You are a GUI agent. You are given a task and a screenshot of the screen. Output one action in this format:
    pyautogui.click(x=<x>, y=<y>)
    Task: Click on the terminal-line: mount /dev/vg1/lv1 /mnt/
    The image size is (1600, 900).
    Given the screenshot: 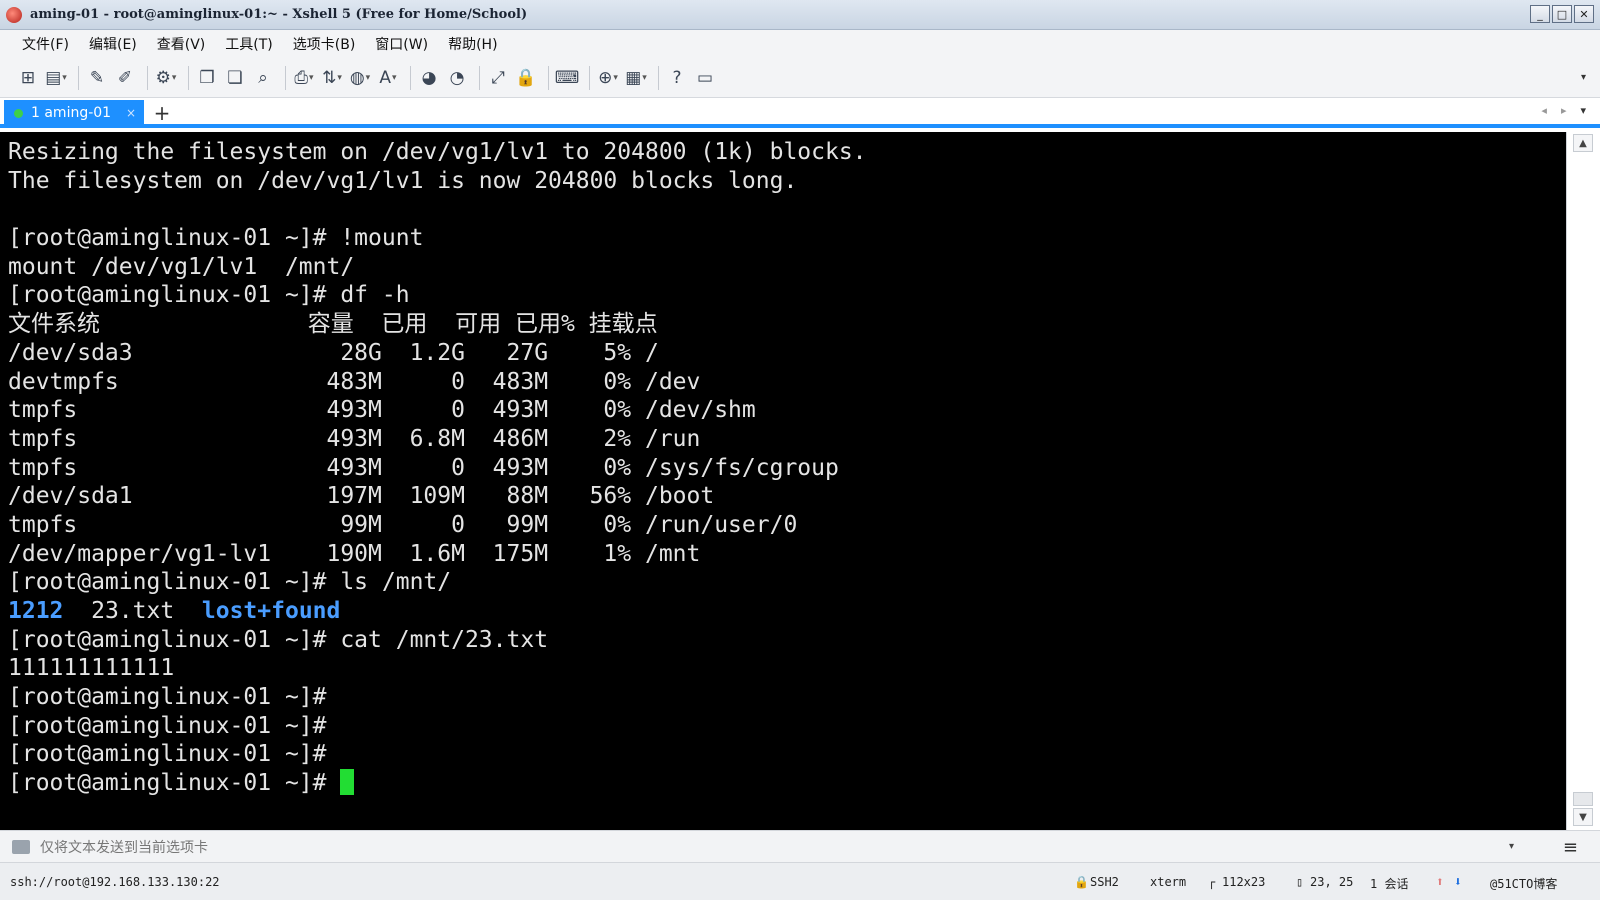 What is the action you would take?
    pyautogui.click(x=181, y=266)
    